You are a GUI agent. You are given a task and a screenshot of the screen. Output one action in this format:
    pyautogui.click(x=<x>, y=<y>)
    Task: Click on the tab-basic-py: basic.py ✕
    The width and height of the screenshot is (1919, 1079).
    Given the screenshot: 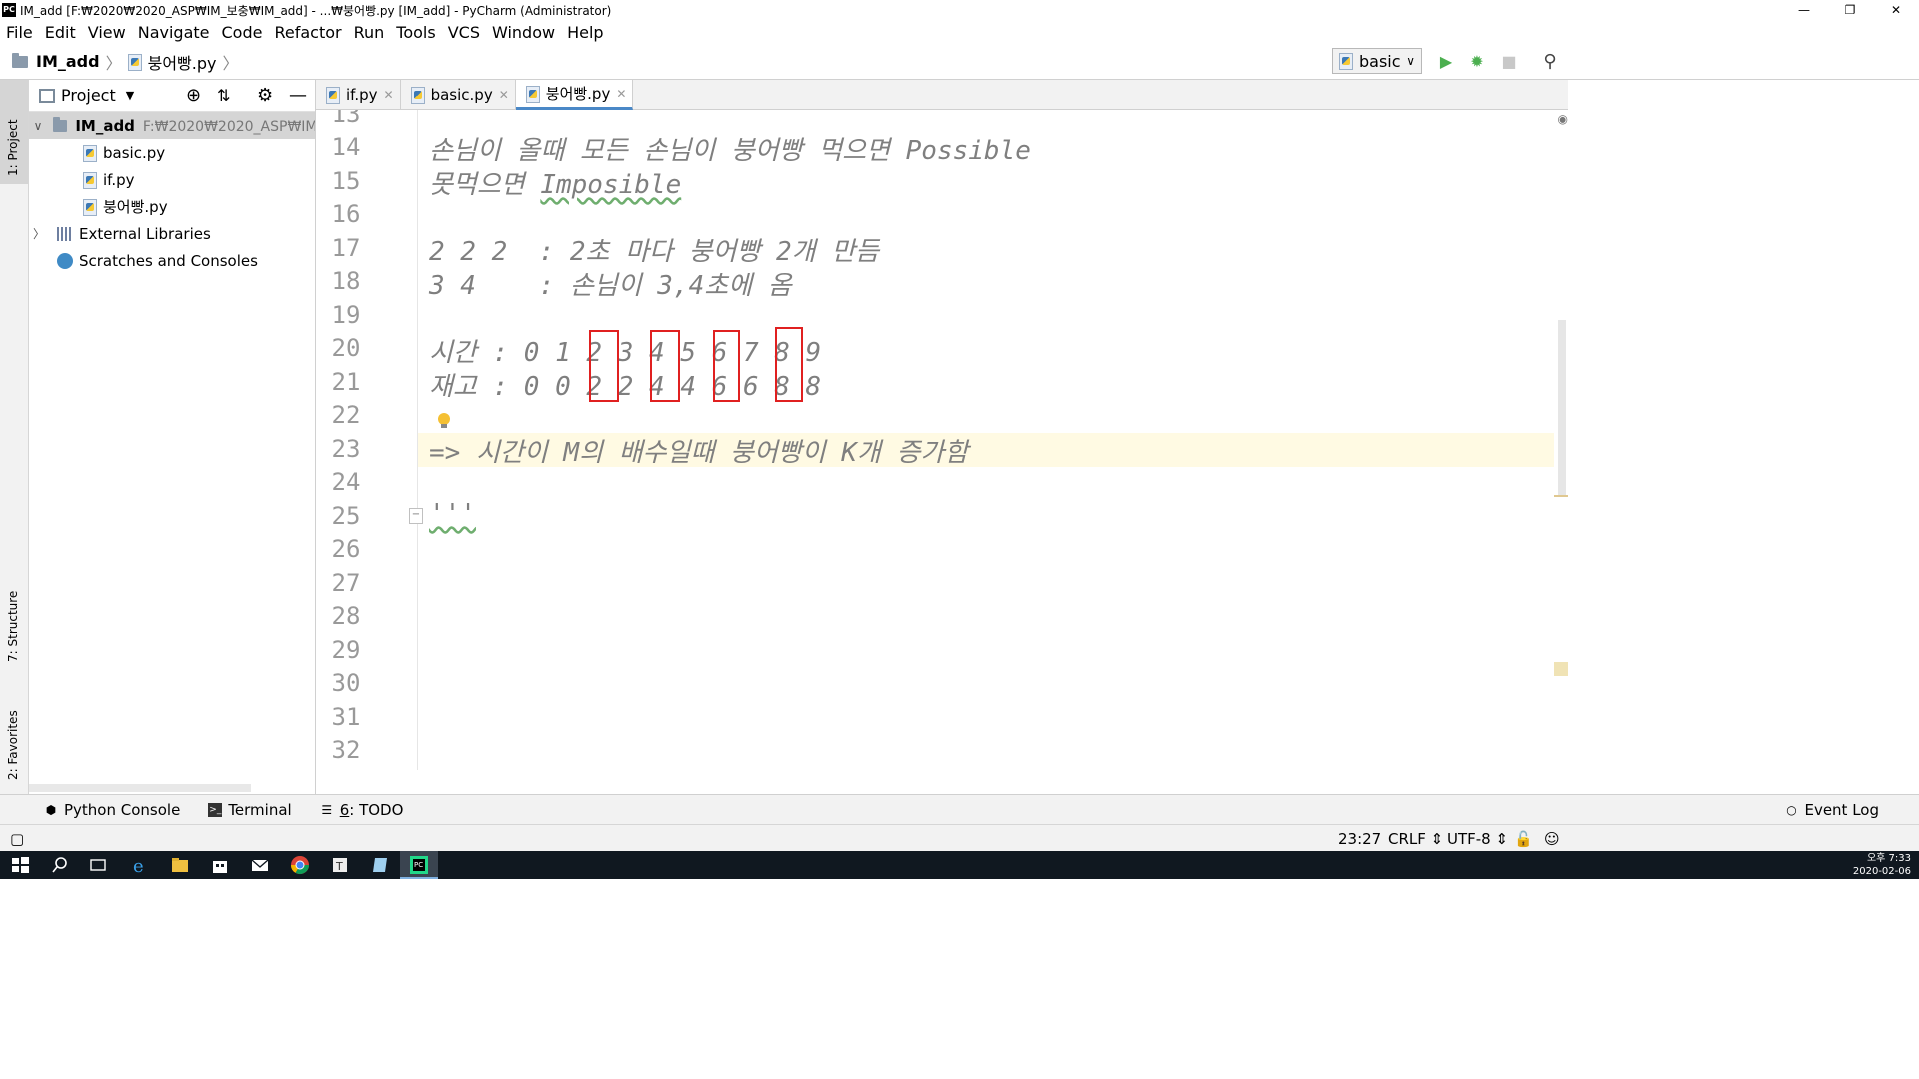 What is the action you would take?
    pyautogui.click(x=458, y=95)
    